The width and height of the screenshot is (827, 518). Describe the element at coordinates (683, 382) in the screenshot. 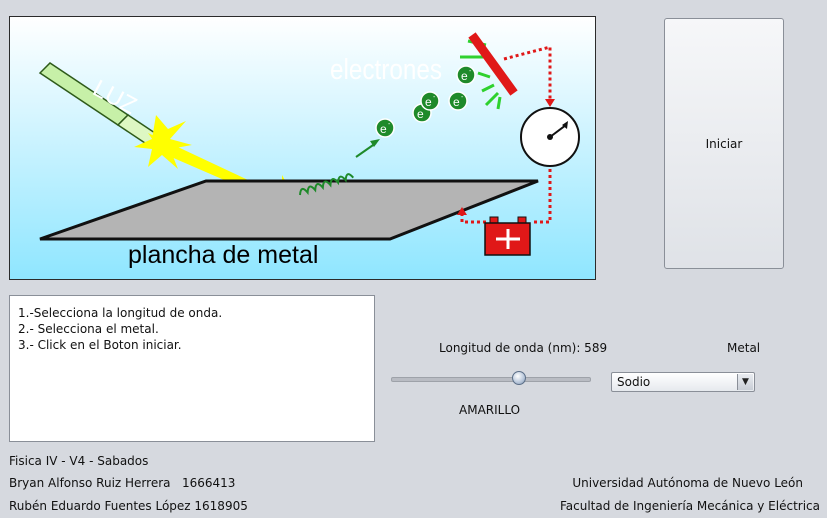

I see `metal-dropdown: Sodio ▼` at that location.